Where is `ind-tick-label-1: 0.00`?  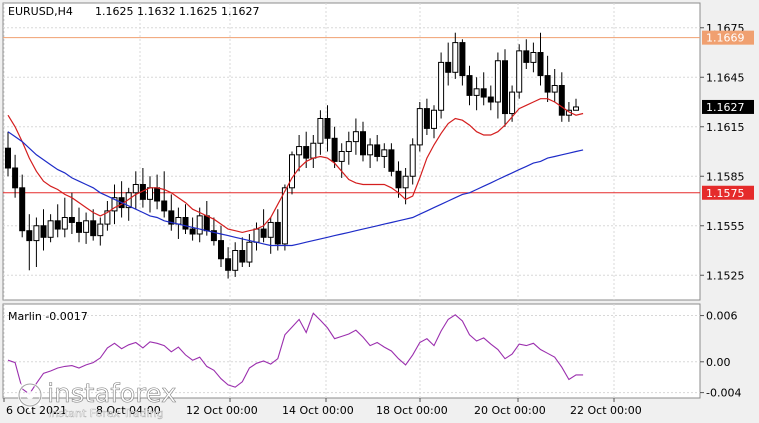
ind-tick-label-1: 0.00 is located at coordinates (718, 362).